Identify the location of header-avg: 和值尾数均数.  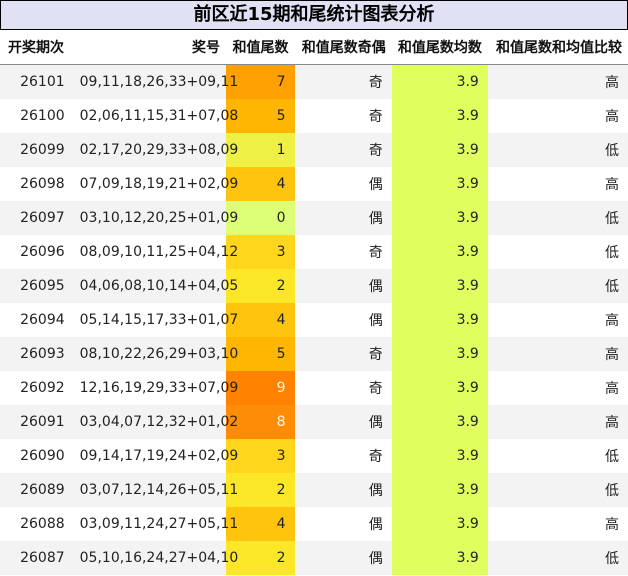
(439, 47).